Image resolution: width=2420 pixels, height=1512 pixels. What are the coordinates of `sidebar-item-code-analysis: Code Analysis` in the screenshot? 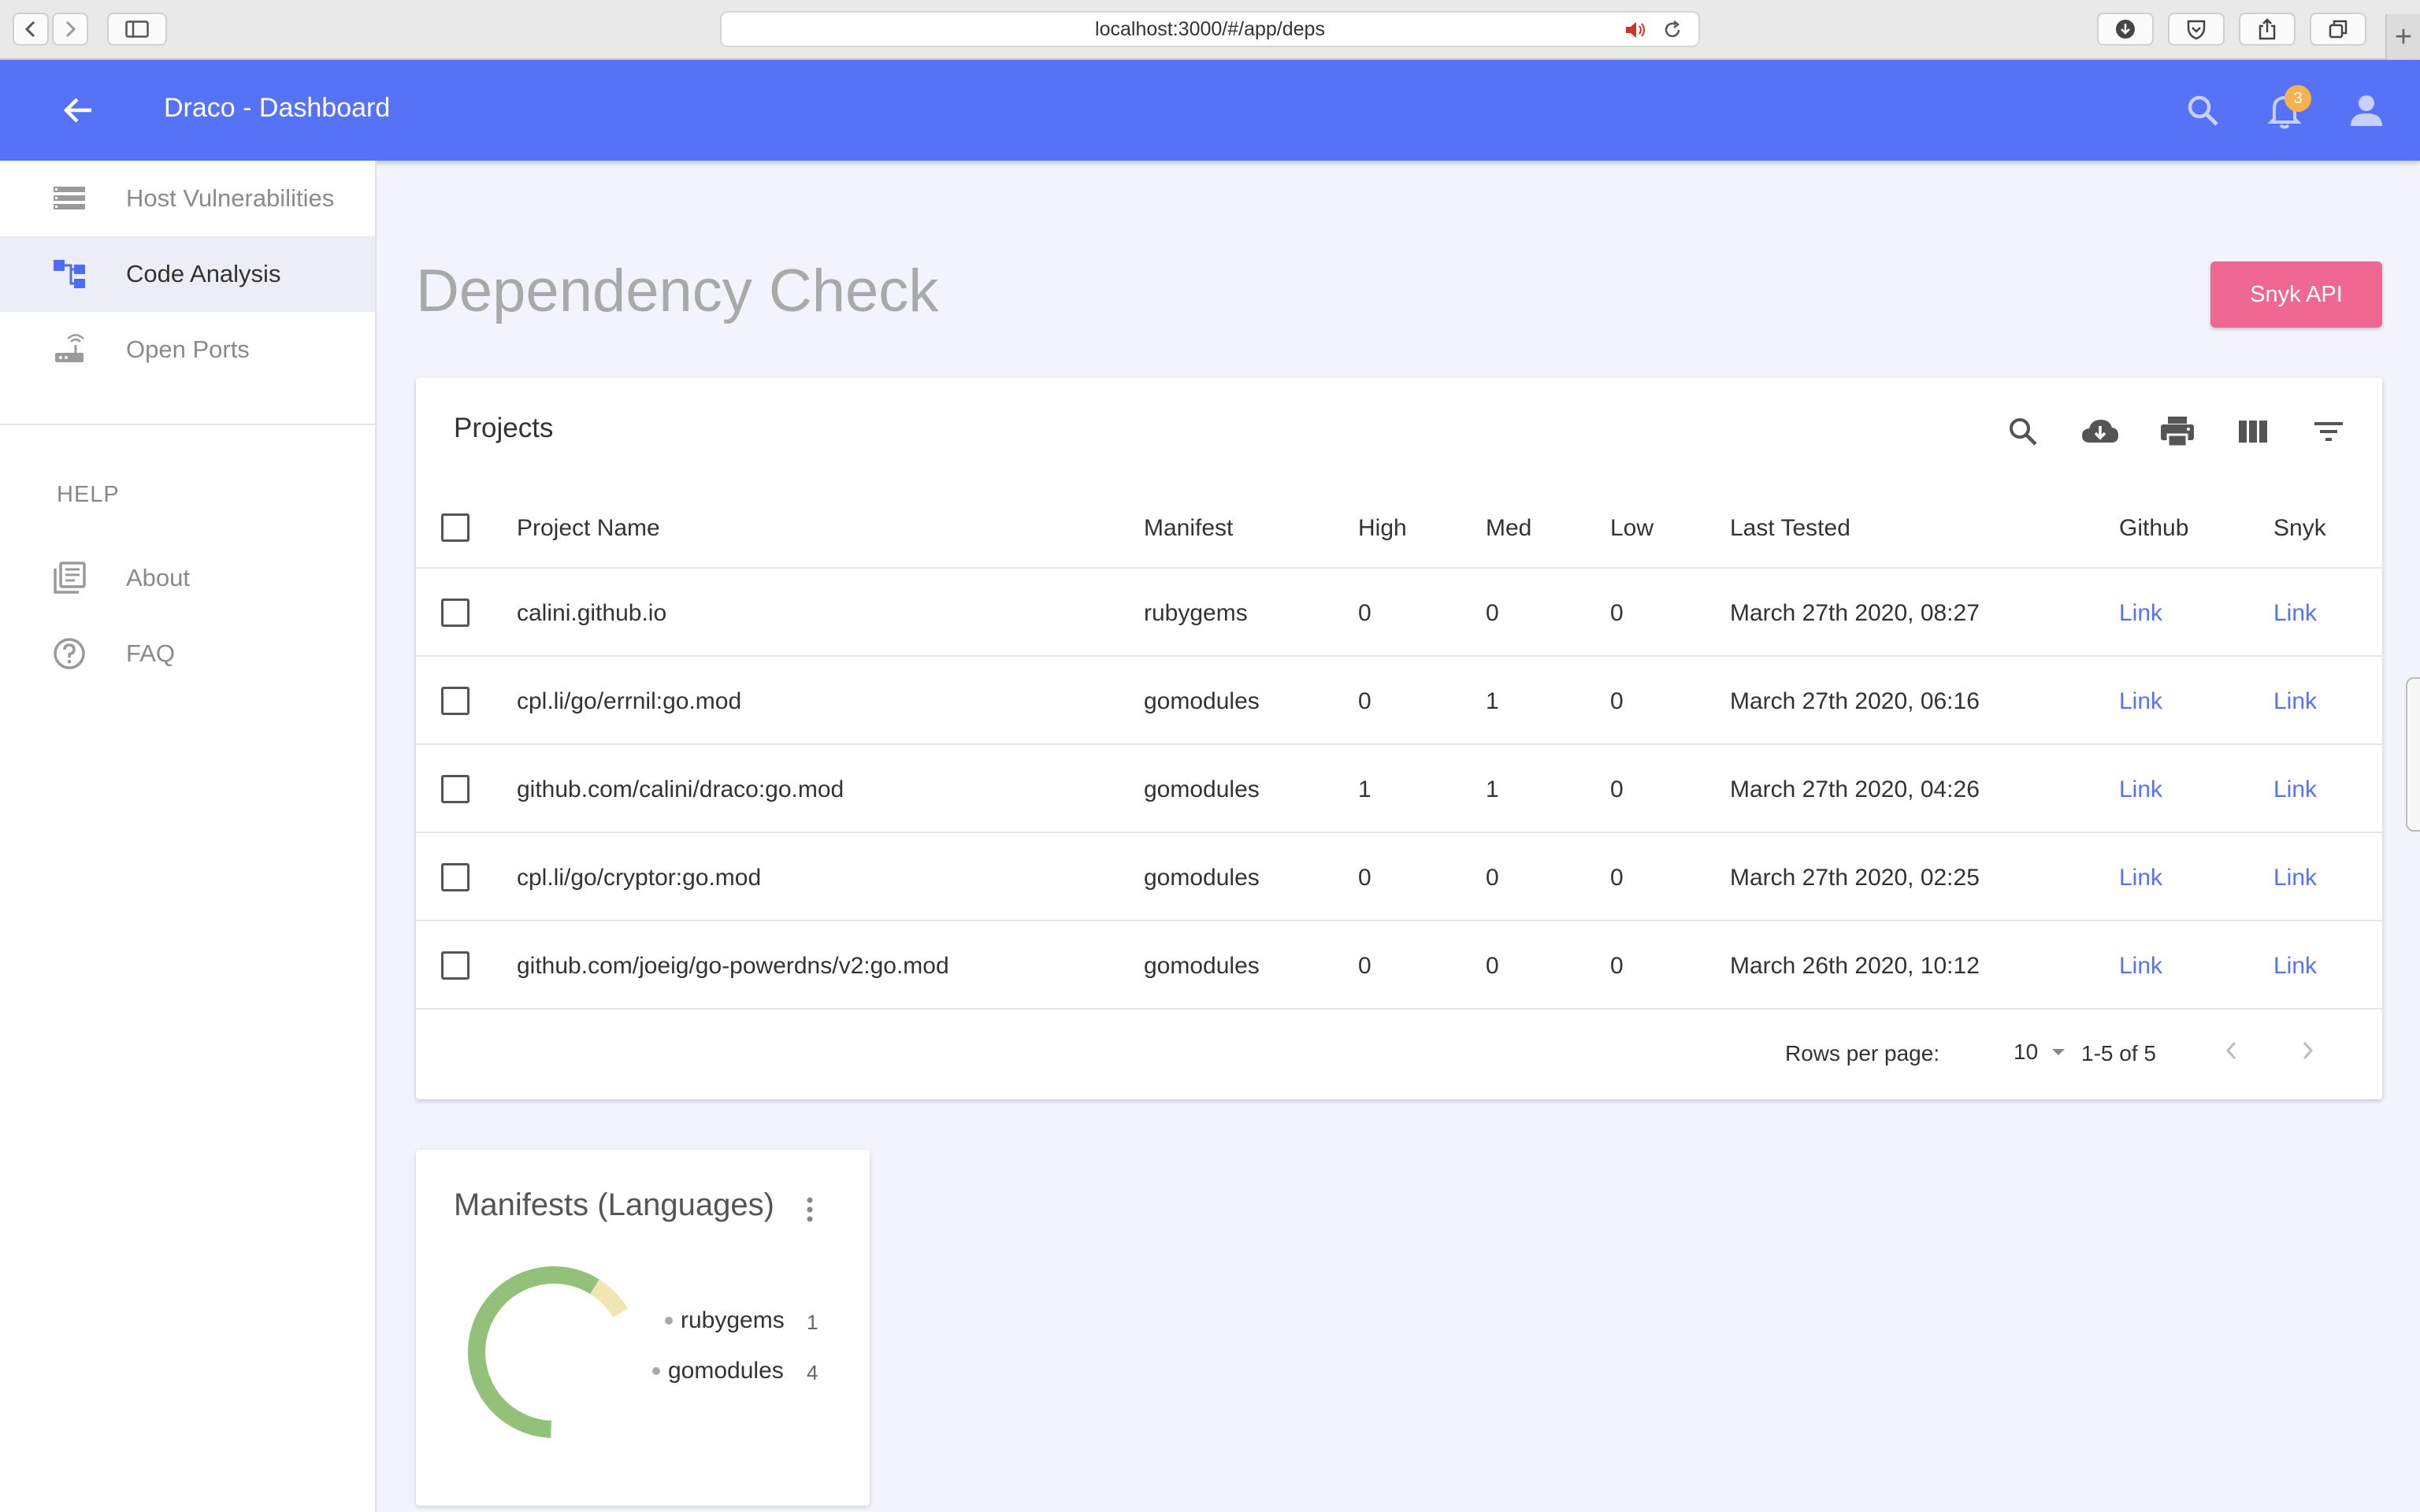 It's located at (187, 274).